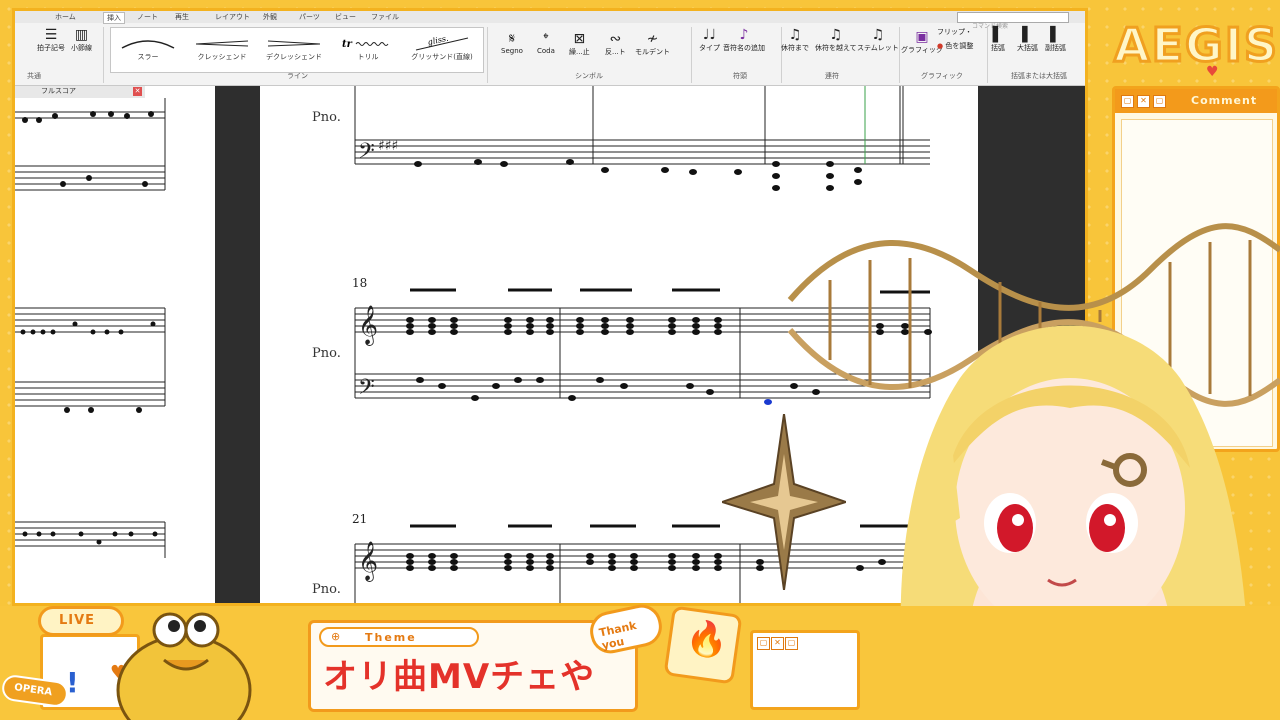 This screenshot has height=720, width=1280. What do you see at coordinates (784, 502) in the screenshot?
I see `gold-star-decoration` at bounding box center [784, 502].